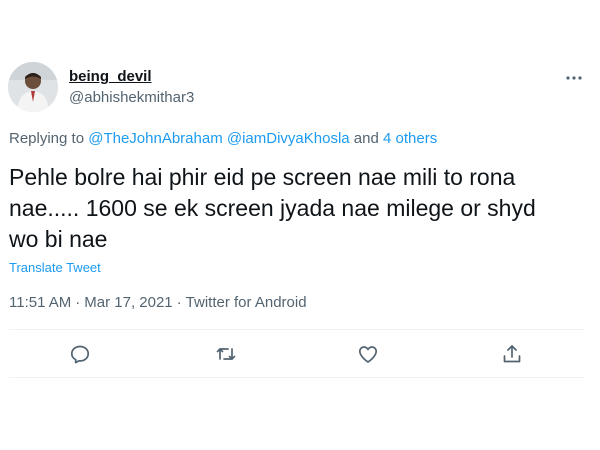  I want to click on like-heart-icon, so click(368, 354).